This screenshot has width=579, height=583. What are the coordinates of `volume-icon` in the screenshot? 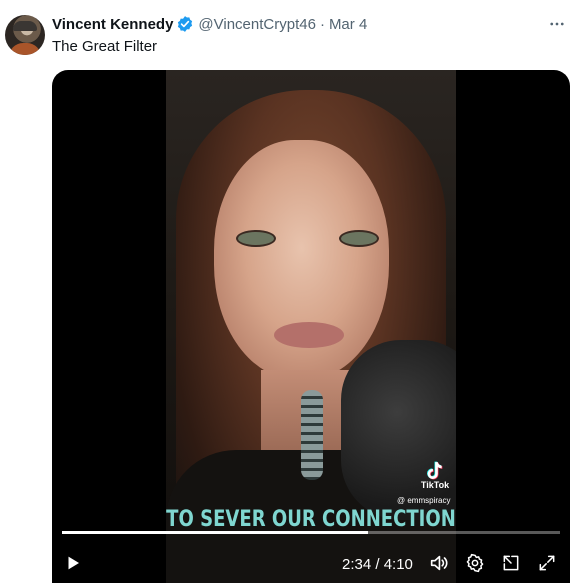 It's located at (439, 563).